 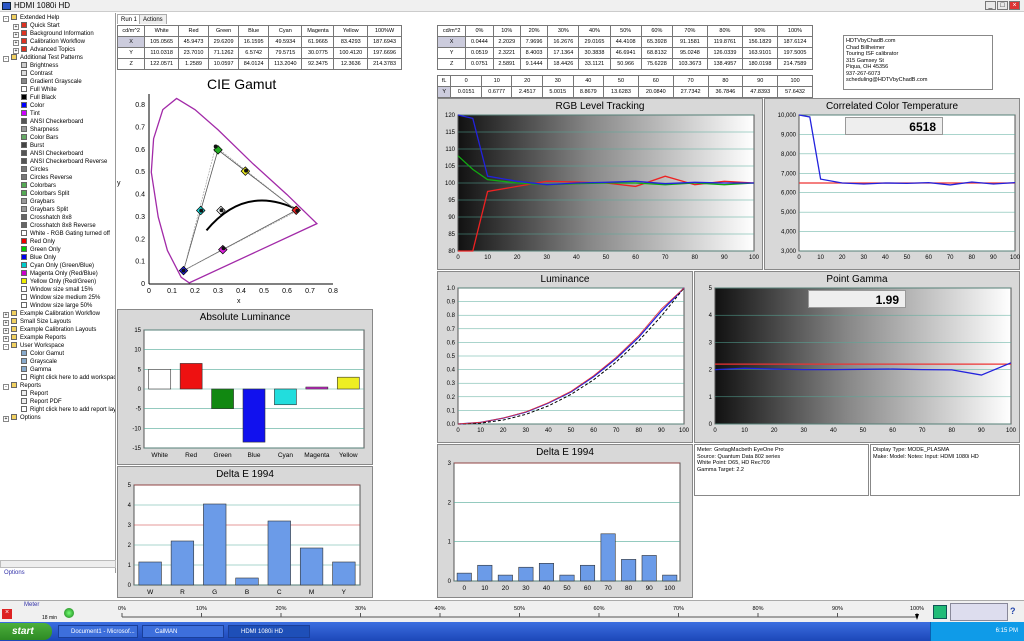 I want to click on tree-item: Colorbars Split, so click(x=41, y=194).